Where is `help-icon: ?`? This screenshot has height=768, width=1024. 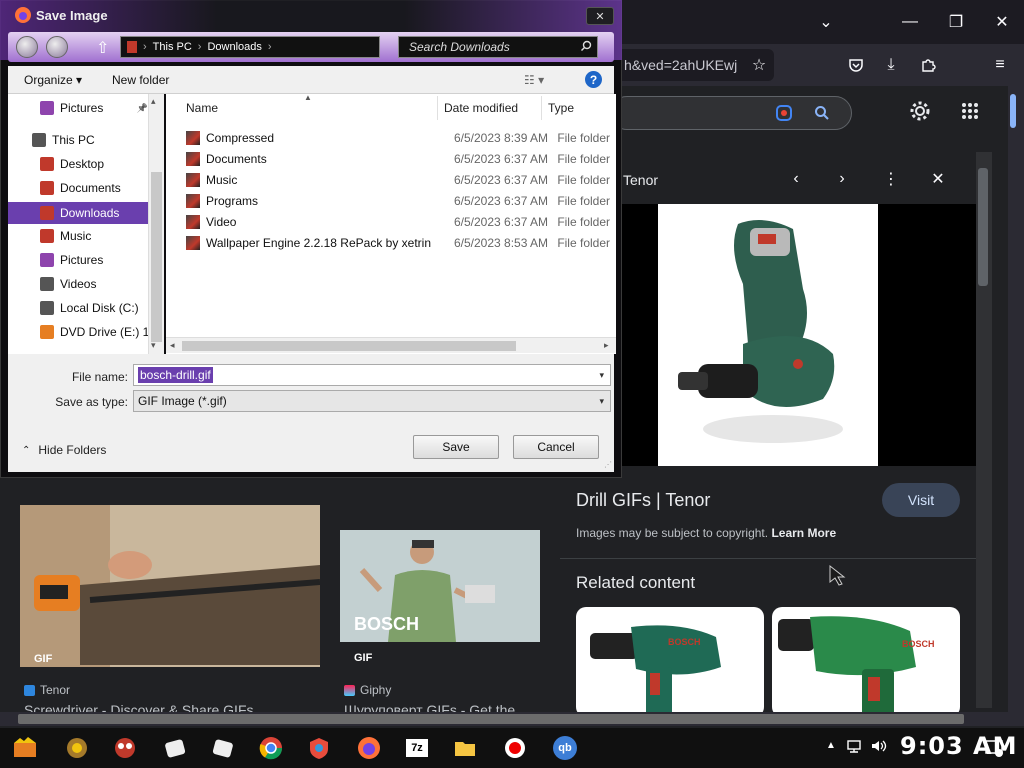 help-icon: ? is located at coordinates (593, 79).